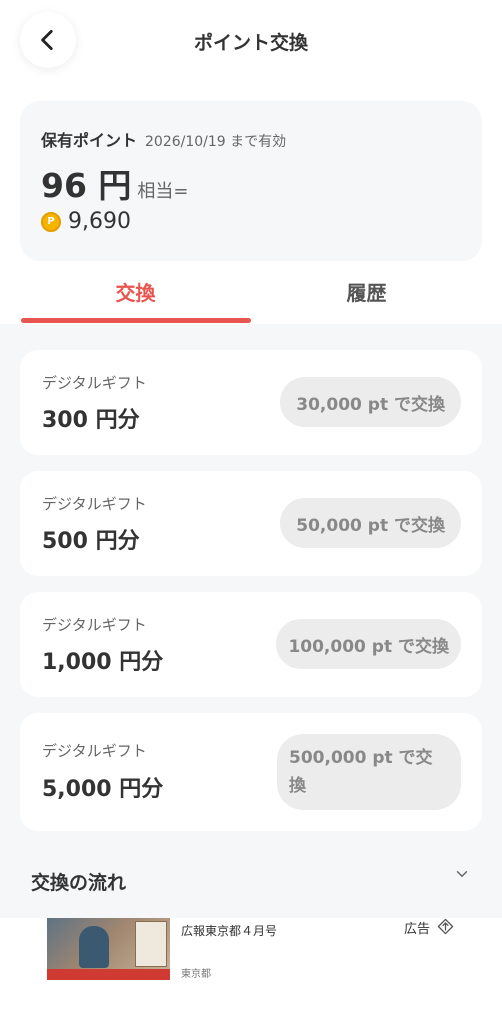  What do you see at coordinates (91, 541) in the screenshot?
I see `gift-amount: 500 円分` at bounding box center [91, 541].